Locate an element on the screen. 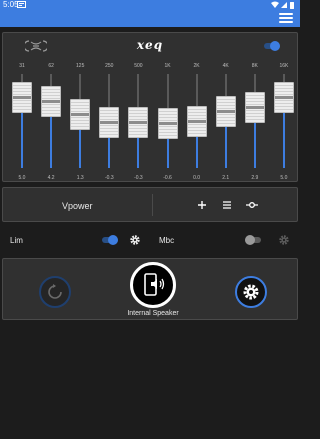  eq-enable-toggle is located at coordinates (272, 46).